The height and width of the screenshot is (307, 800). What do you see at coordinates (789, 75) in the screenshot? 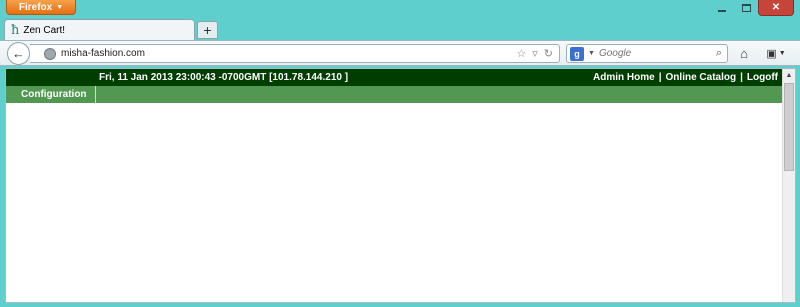
I see `scroll-up-arrow-icon: ▲` at bounding box center [789, 75].